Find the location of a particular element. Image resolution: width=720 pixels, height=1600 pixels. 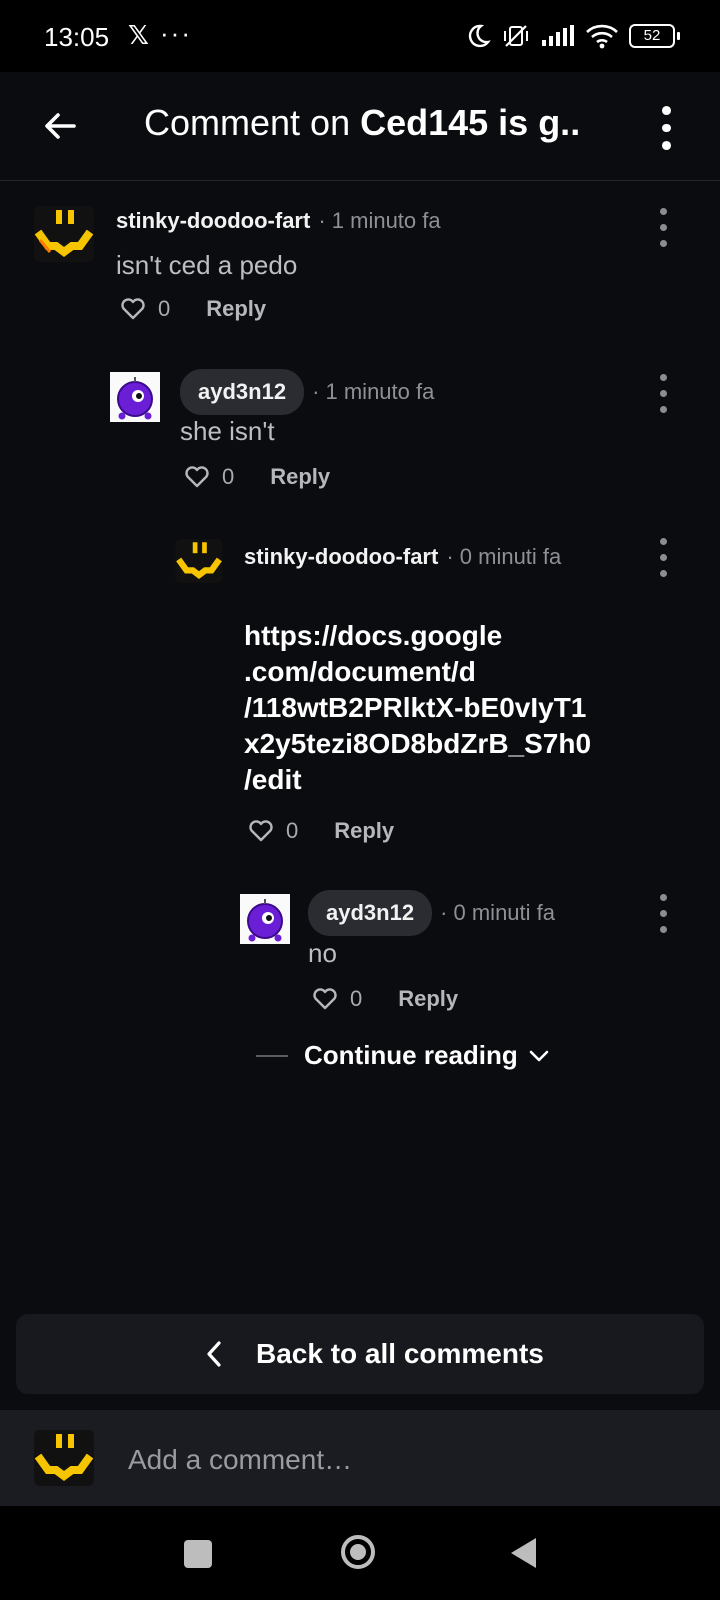

wifi-icon is located at coordinates (602, 36).